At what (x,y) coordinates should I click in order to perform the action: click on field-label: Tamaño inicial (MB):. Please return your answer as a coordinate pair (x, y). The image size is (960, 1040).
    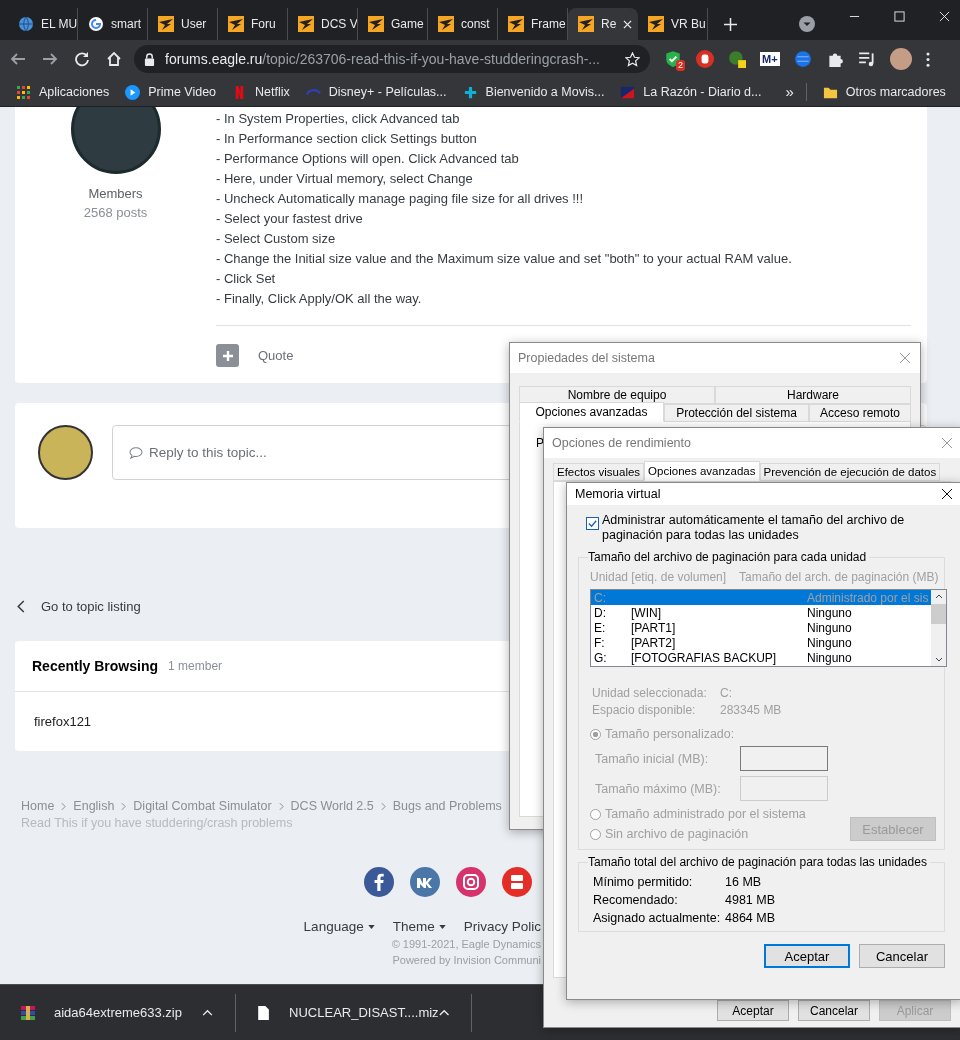
    Looking at the image, I should click on (652, 758).